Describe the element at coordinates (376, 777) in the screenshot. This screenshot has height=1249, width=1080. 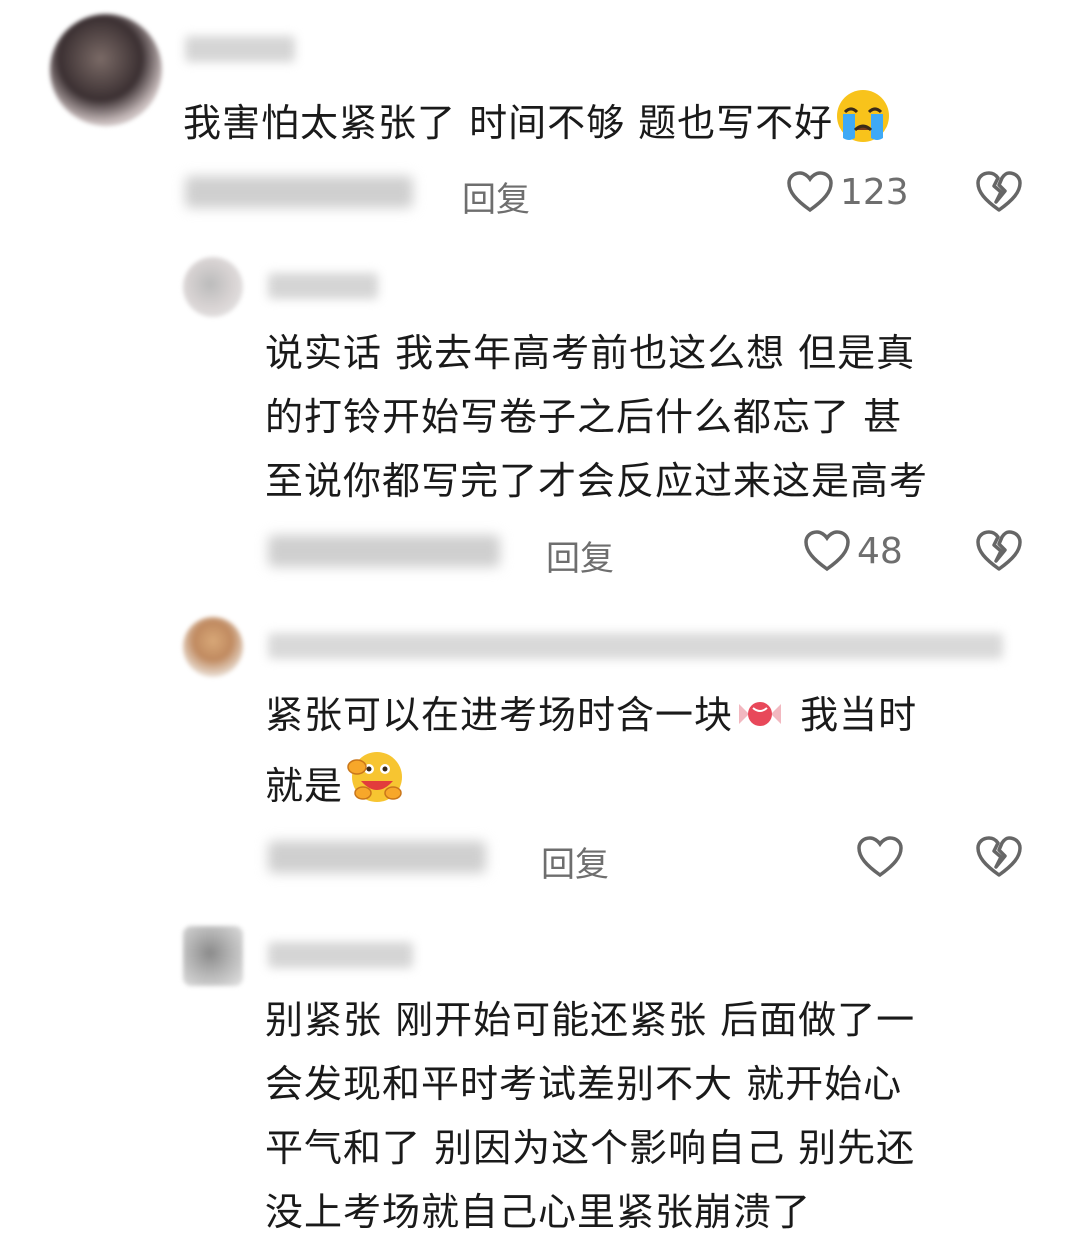
I see `hugging-face-emoji` at that location.